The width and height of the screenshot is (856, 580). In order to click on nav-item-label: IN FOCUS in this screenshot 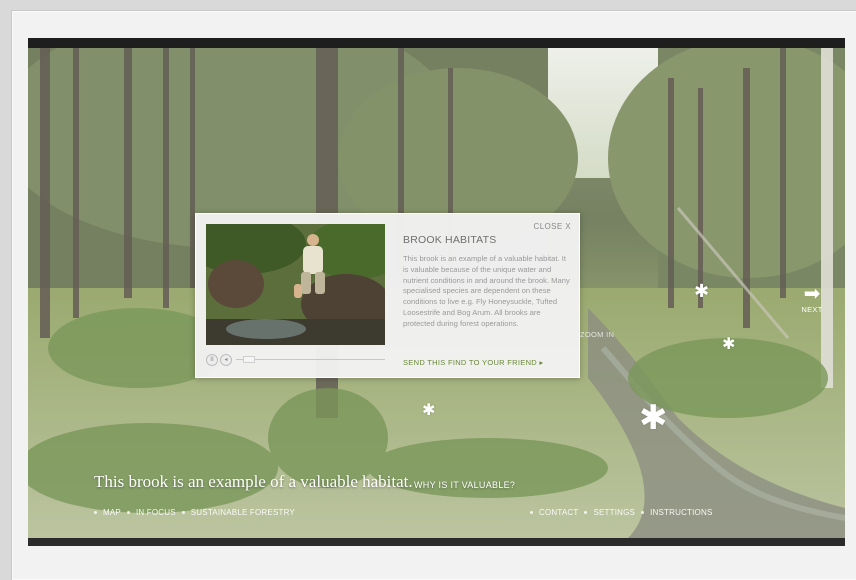, I will do `click(155, 512)`.